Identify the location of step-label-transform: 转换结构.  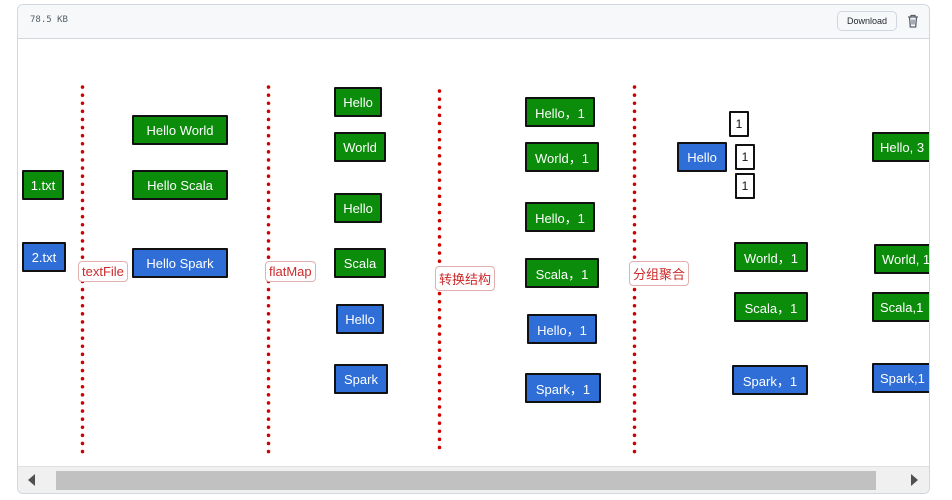
(465, 278).